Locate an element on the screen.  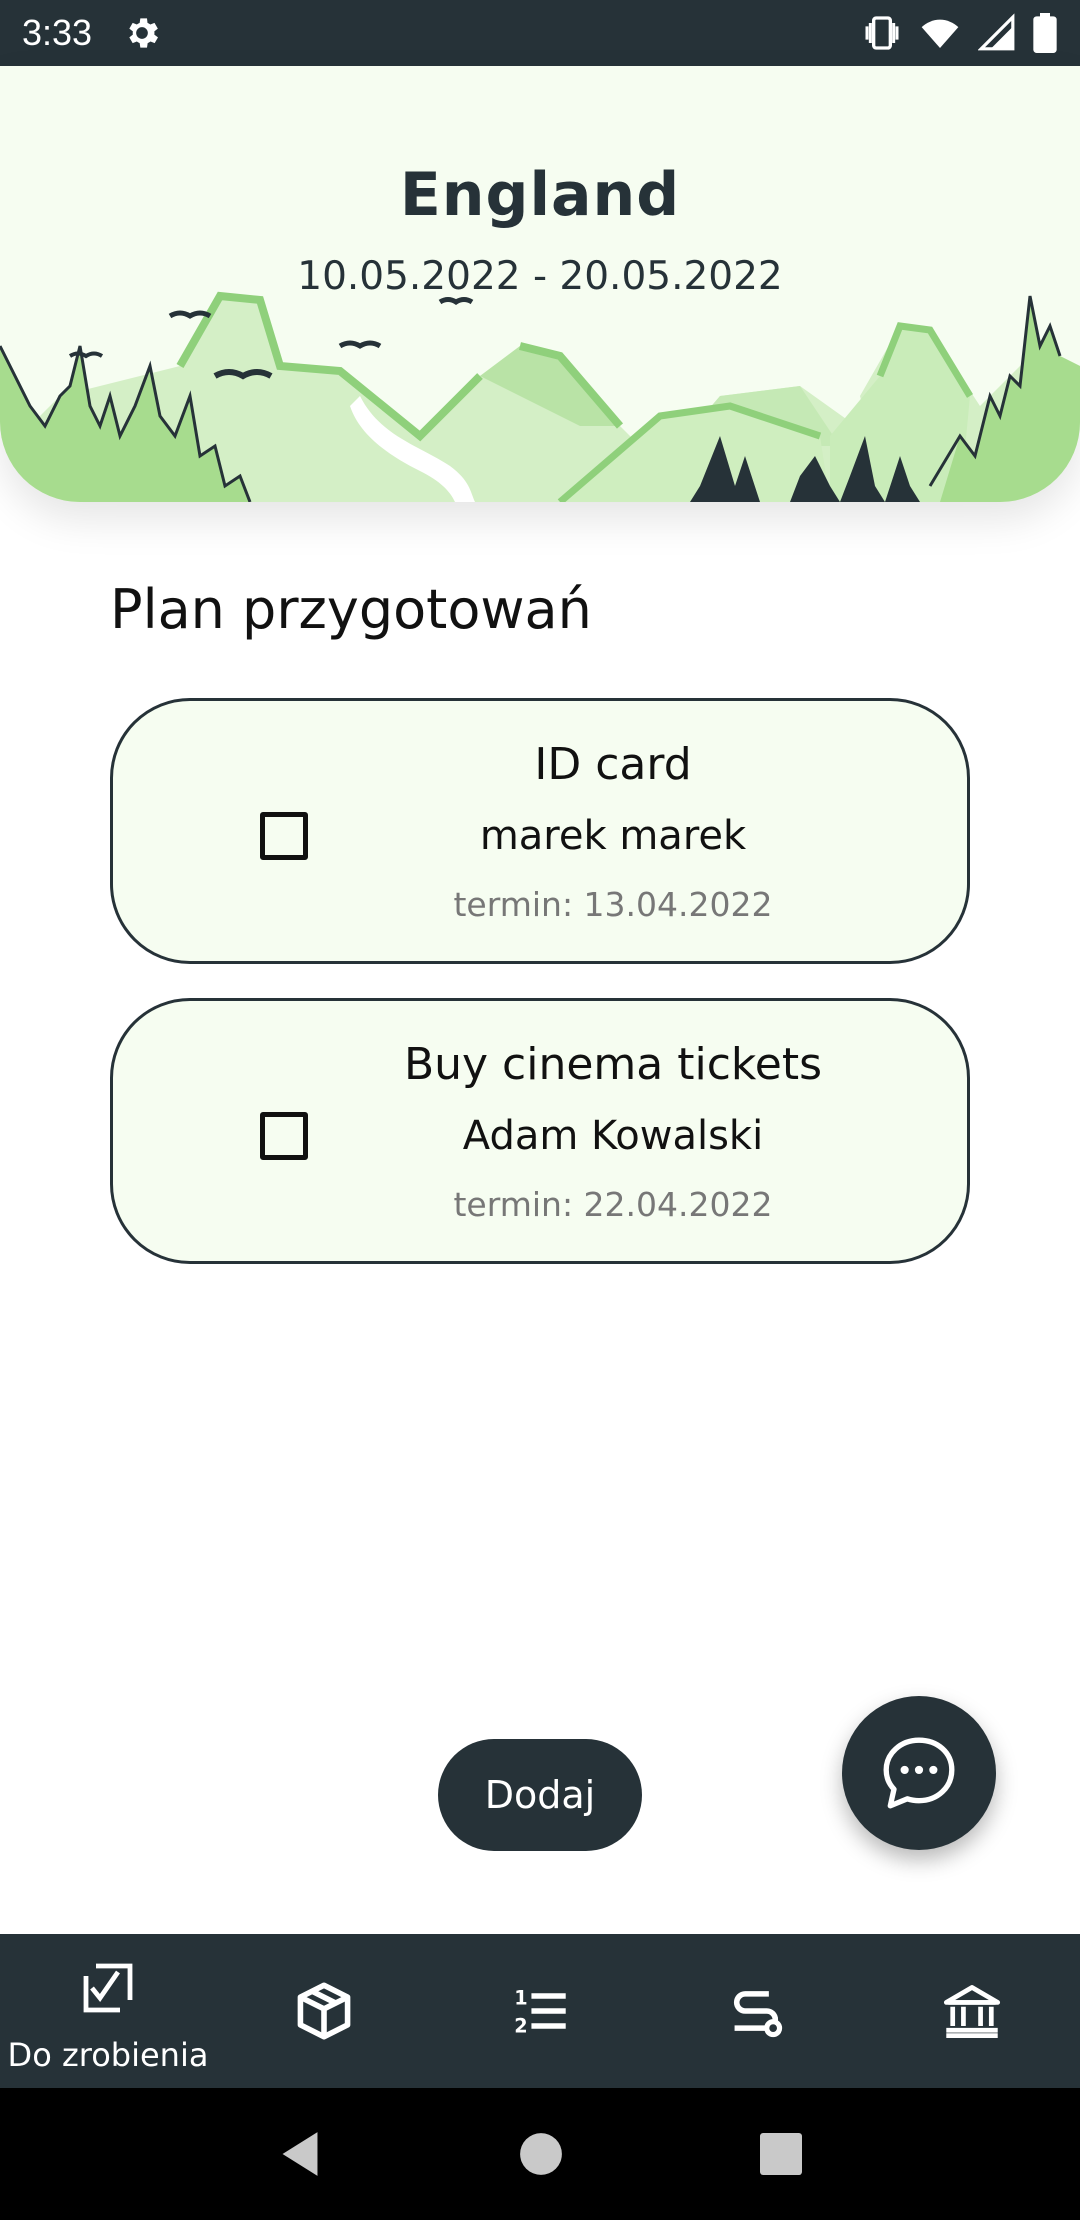
status-time: 3:33 is located at coordinates (57, 32).